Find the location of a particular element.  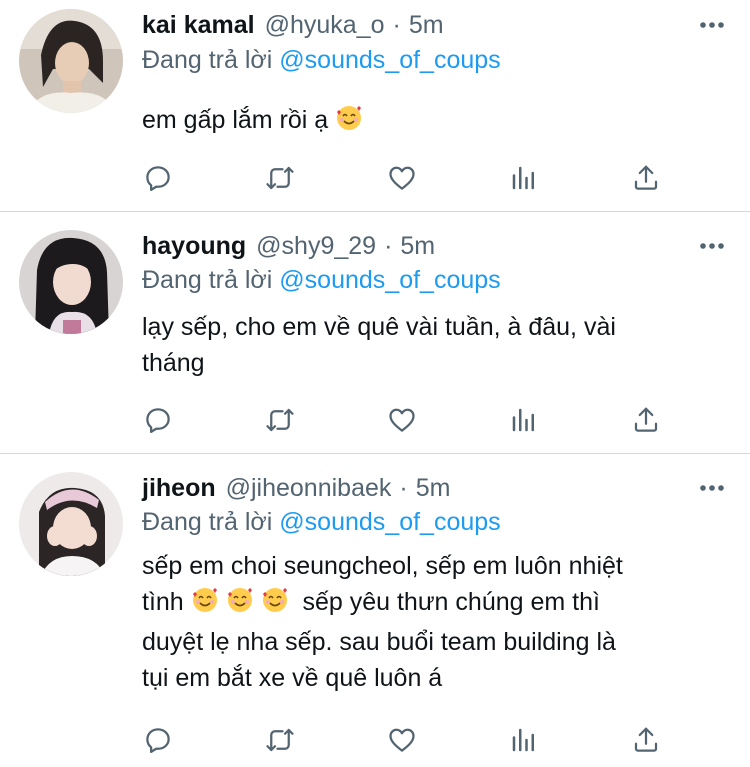

tweet-text-line: tháng is located at coordinates (173, 363).